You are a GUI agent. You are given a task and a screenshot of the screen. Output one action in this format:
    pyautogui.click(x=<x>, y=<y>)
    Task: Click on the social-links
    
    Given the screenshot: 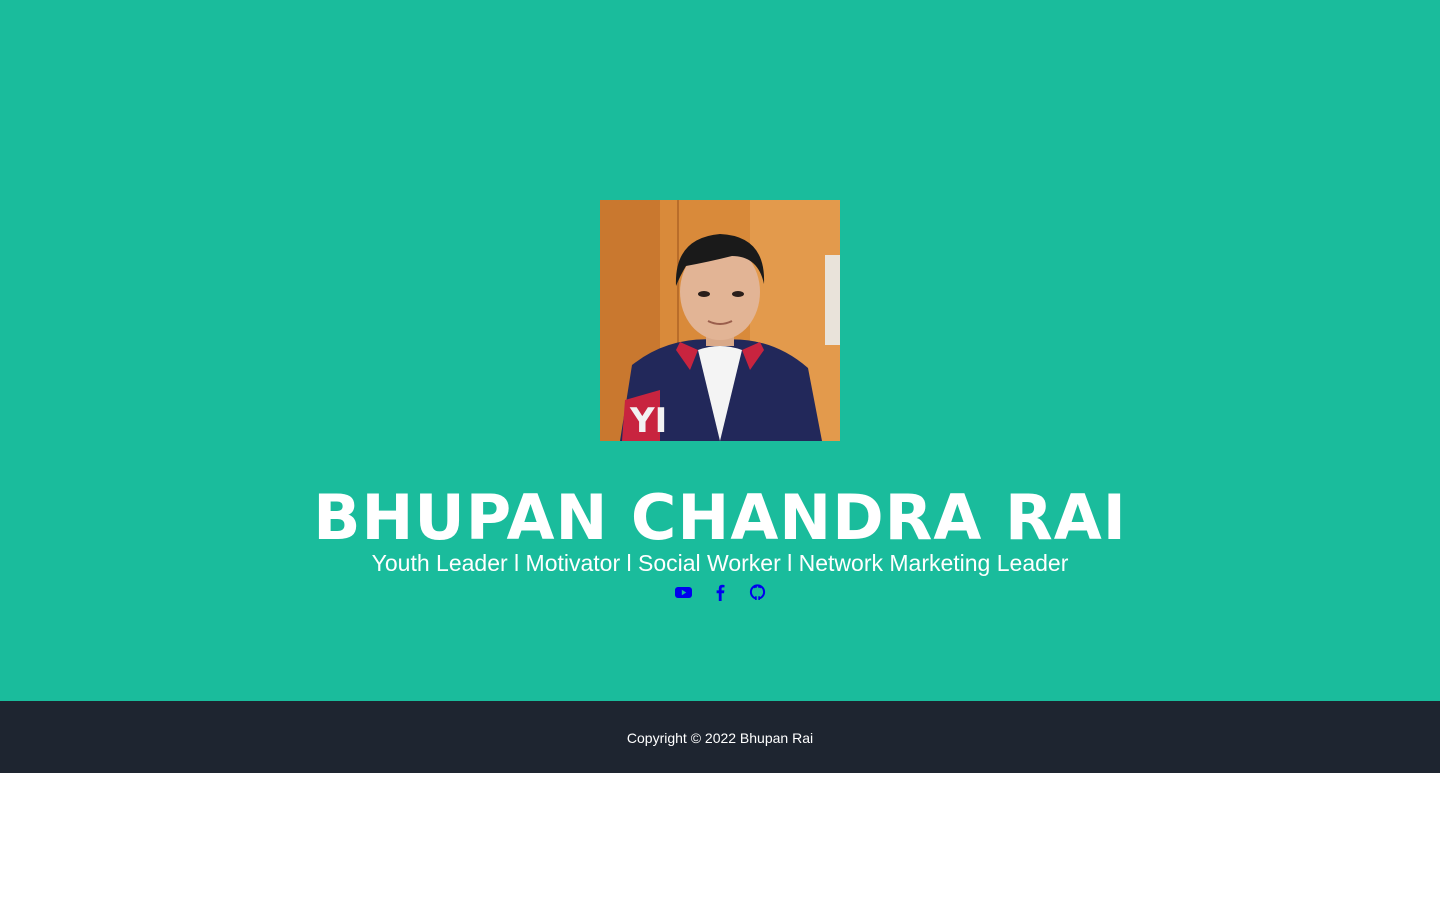 What is the action you would take?
    pyautogui.click(x=720, y=593)
    